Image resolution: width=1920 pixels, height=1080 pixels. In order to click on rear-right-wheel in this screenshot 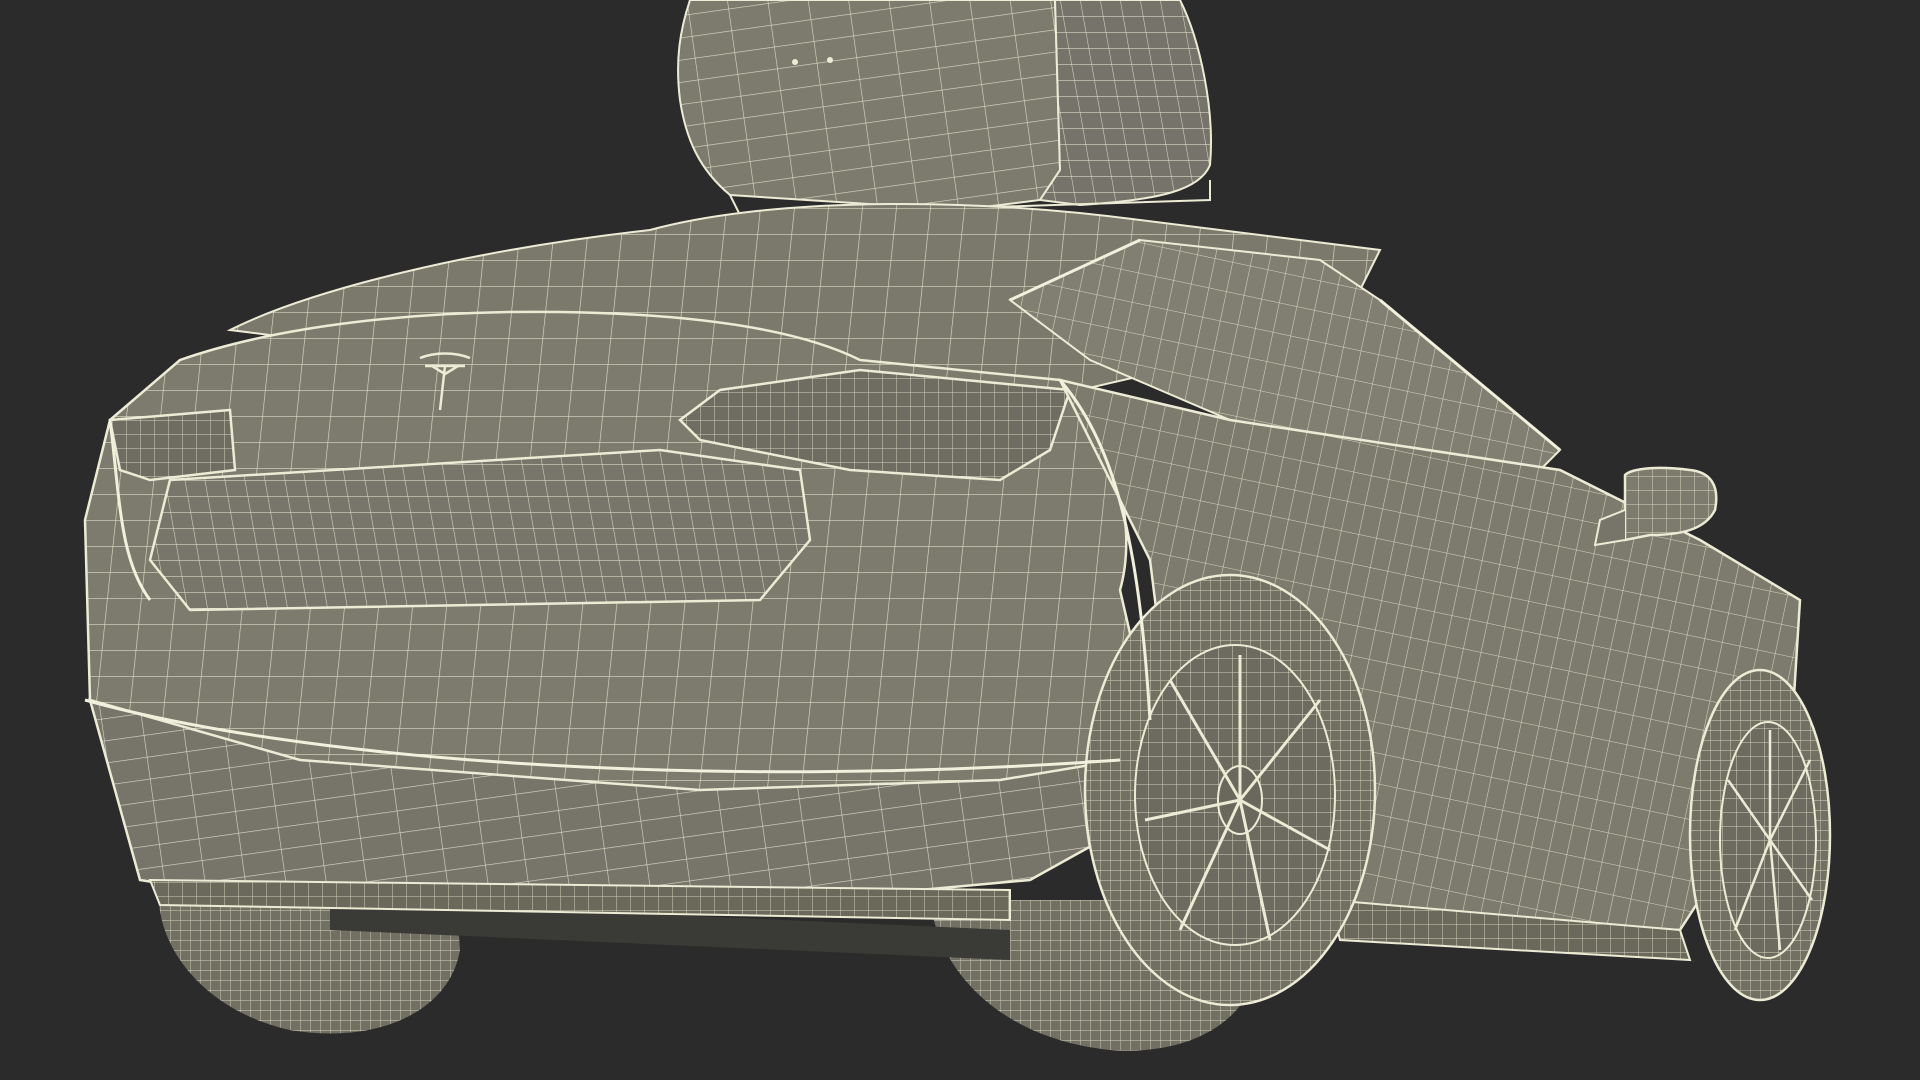, I will do `click(1230, 790)`.